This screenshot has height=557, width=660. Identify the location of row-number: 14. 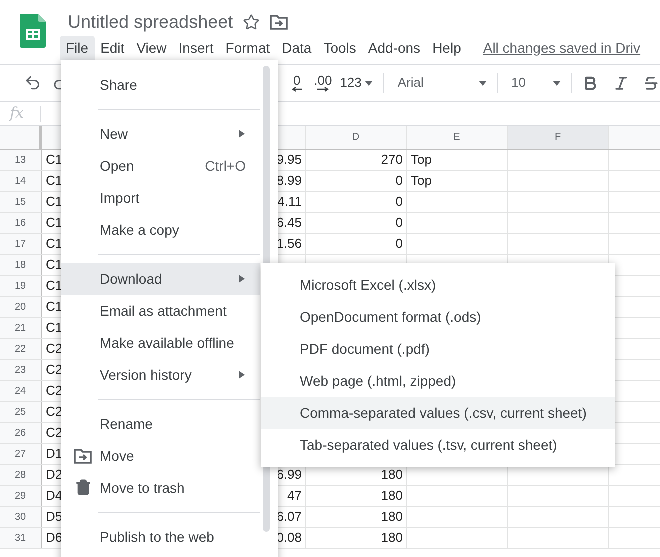
(21, 181).